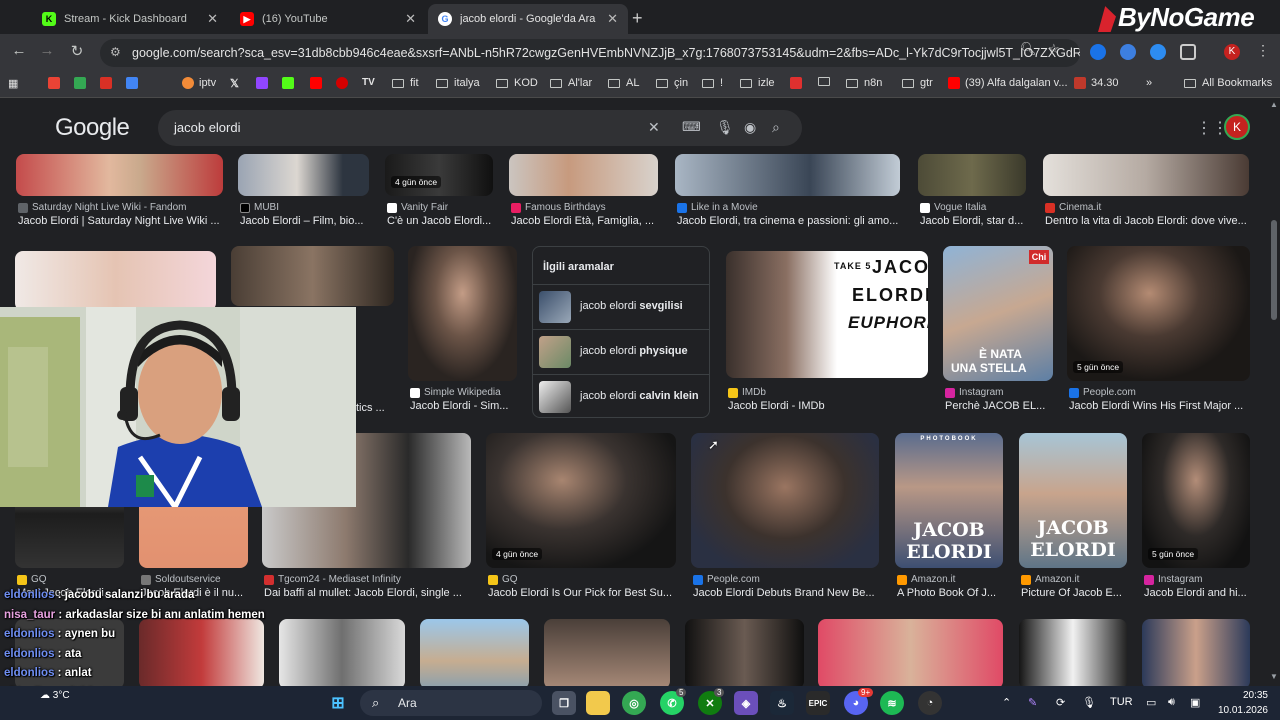  What do you see at coordinates (637, 18) in the screenshot?
I see `new-tab-button: +` at bounding box center [637, 18].